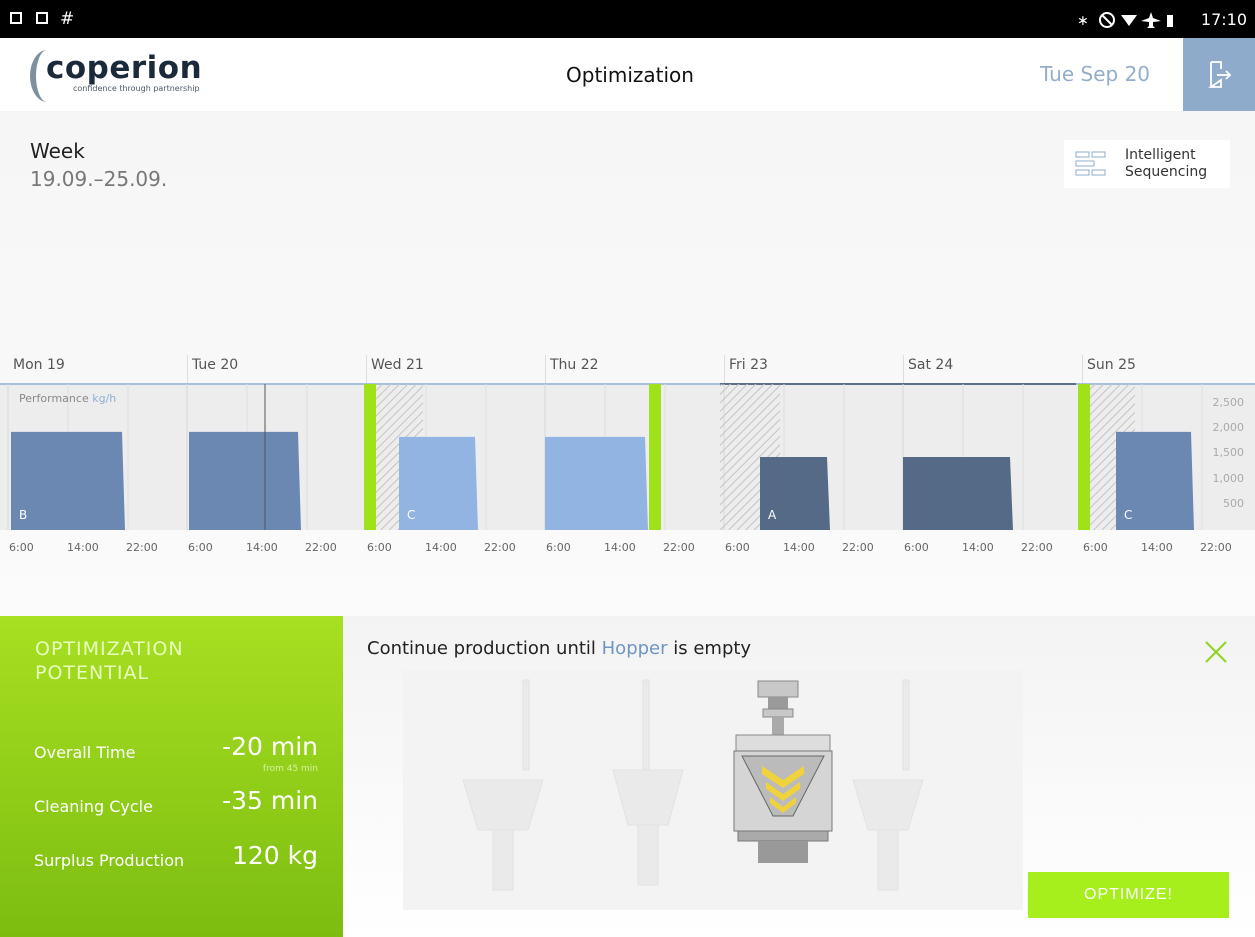  I want to click on airplane-icon, so click(1151, 20).